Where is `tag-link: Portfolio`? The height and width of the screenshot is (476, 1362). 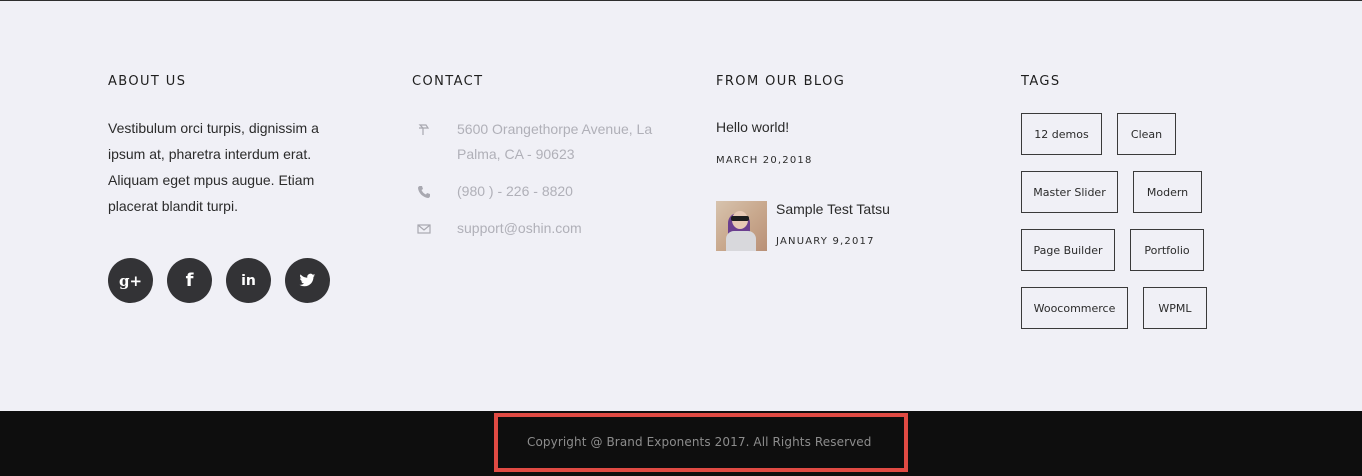
tag-link: Portfolio is located at coordinates (1167, 250).